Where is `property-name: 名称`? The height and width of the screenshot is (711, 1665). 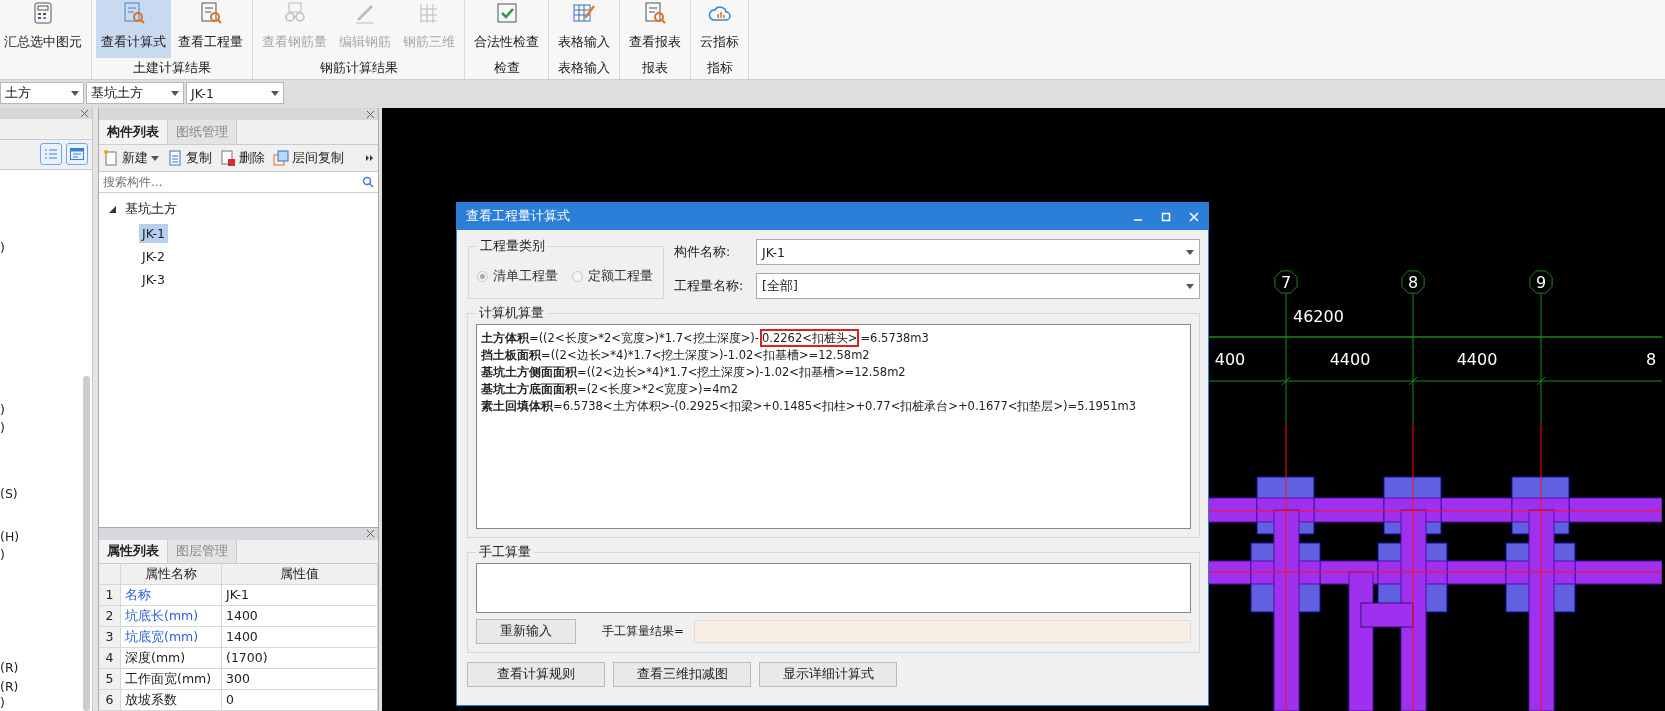 property-name: 名称 is located at coordinates (171, 595).